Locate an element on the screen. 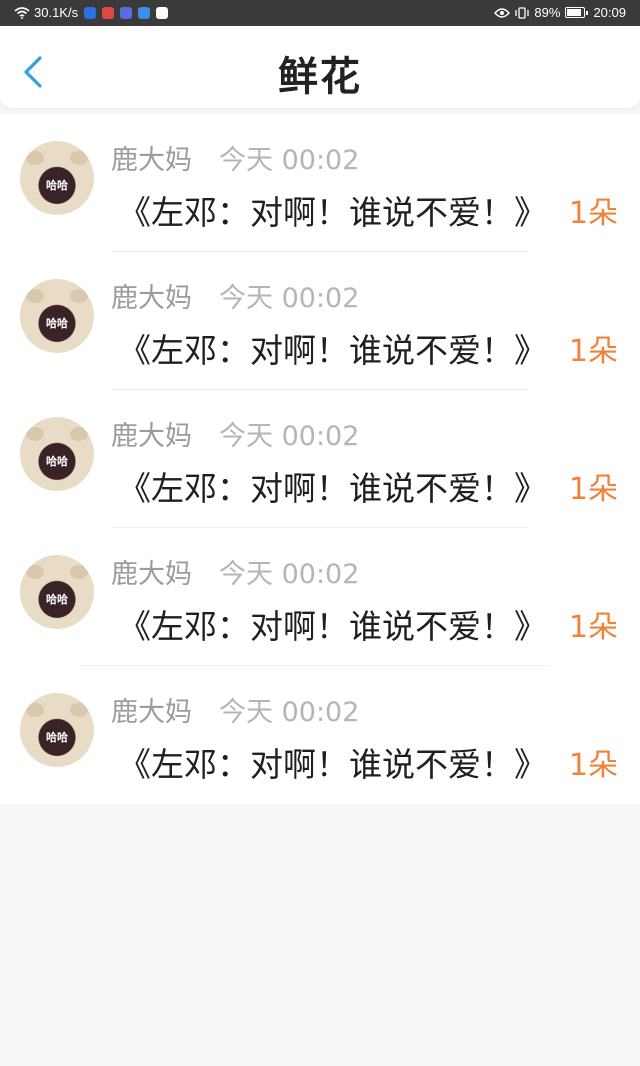 The height and width of the screenshot is (1066, 640). battery-level: 89% is located at coordinates (547, 12).